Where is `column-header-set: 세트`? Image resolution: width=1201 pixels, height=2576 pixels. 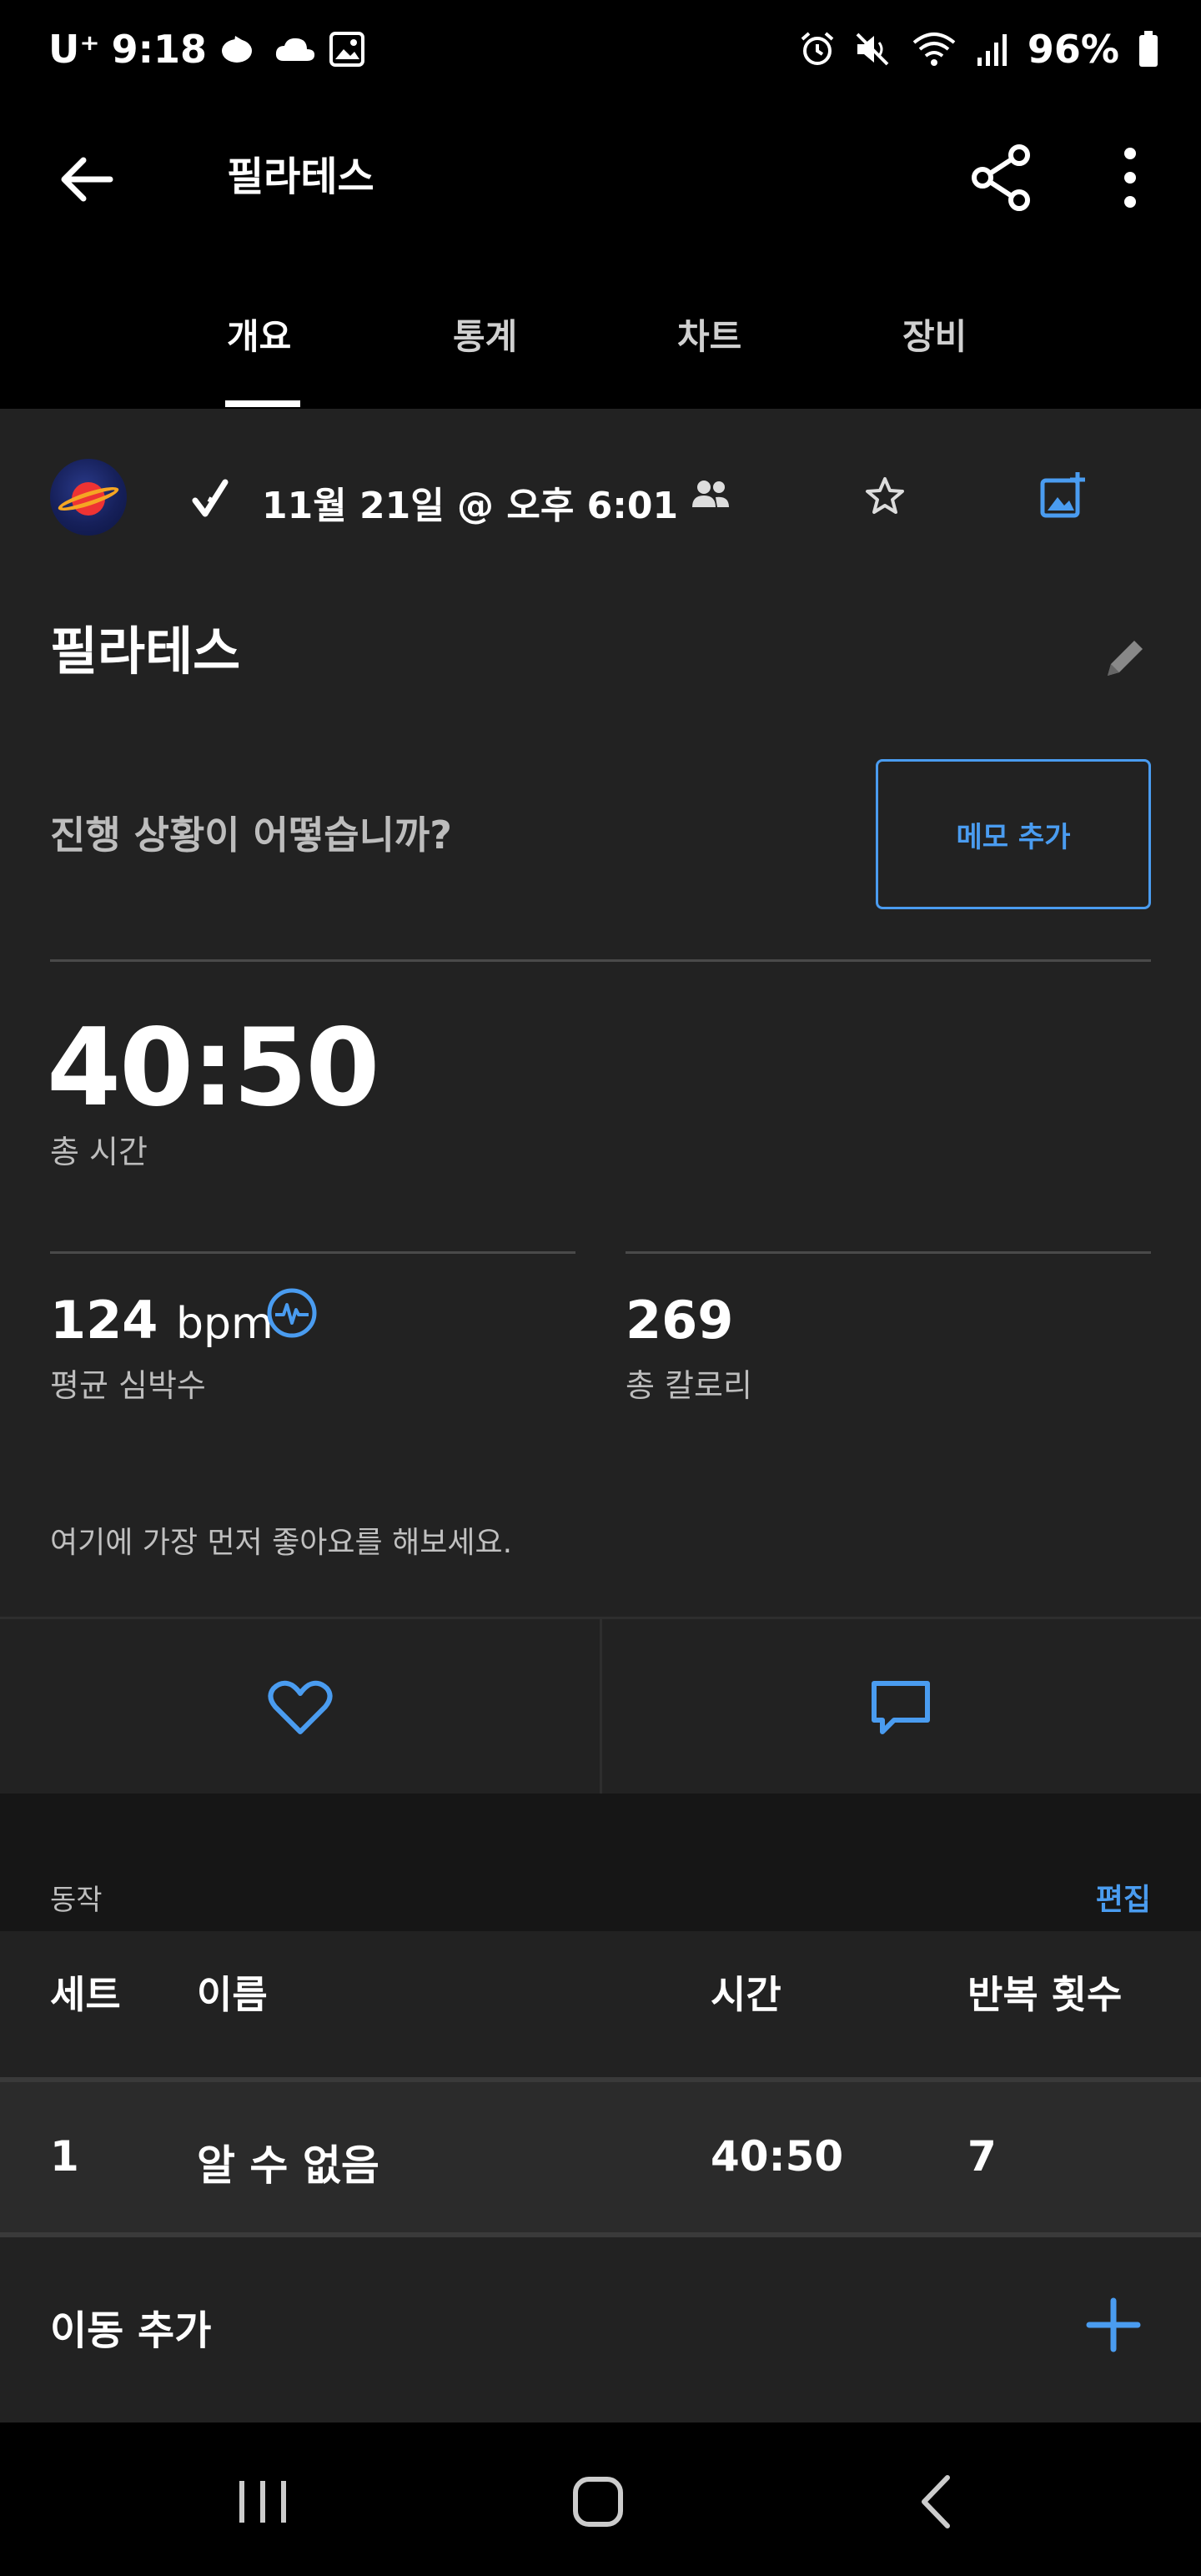 column-header-set: 세트 is located at coordinates (86, 1994).